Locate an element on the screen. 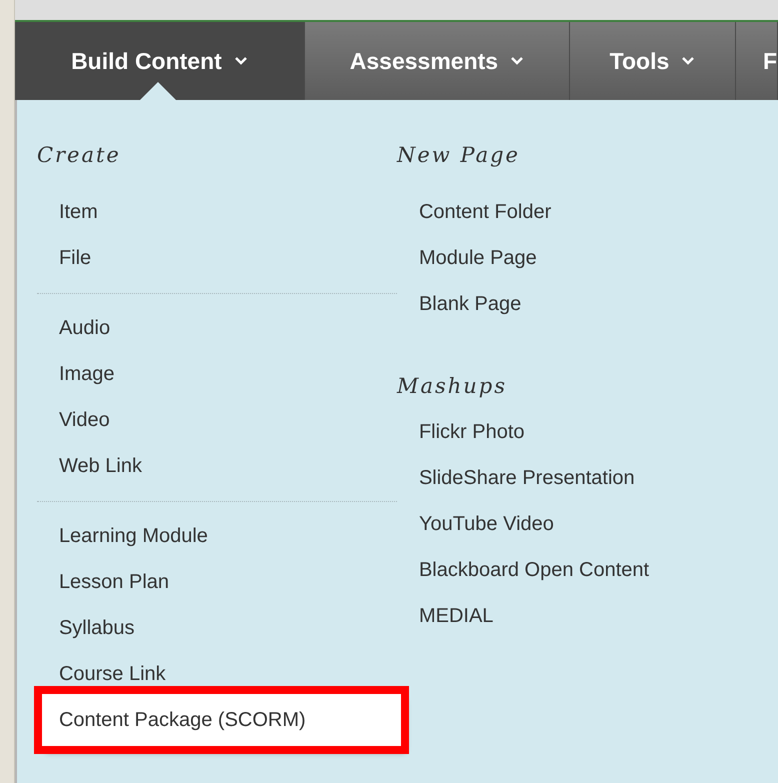 The height and width of the screenshot is (783, 778). menu-item: Flickr Photo is located at coordinates (581, 432).